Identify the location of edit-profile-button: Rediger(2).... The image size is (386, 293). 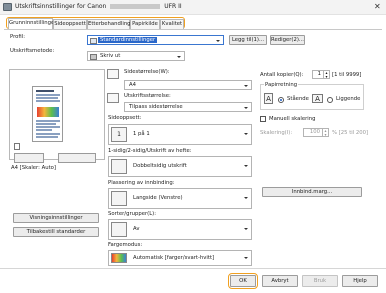
(287, 40).